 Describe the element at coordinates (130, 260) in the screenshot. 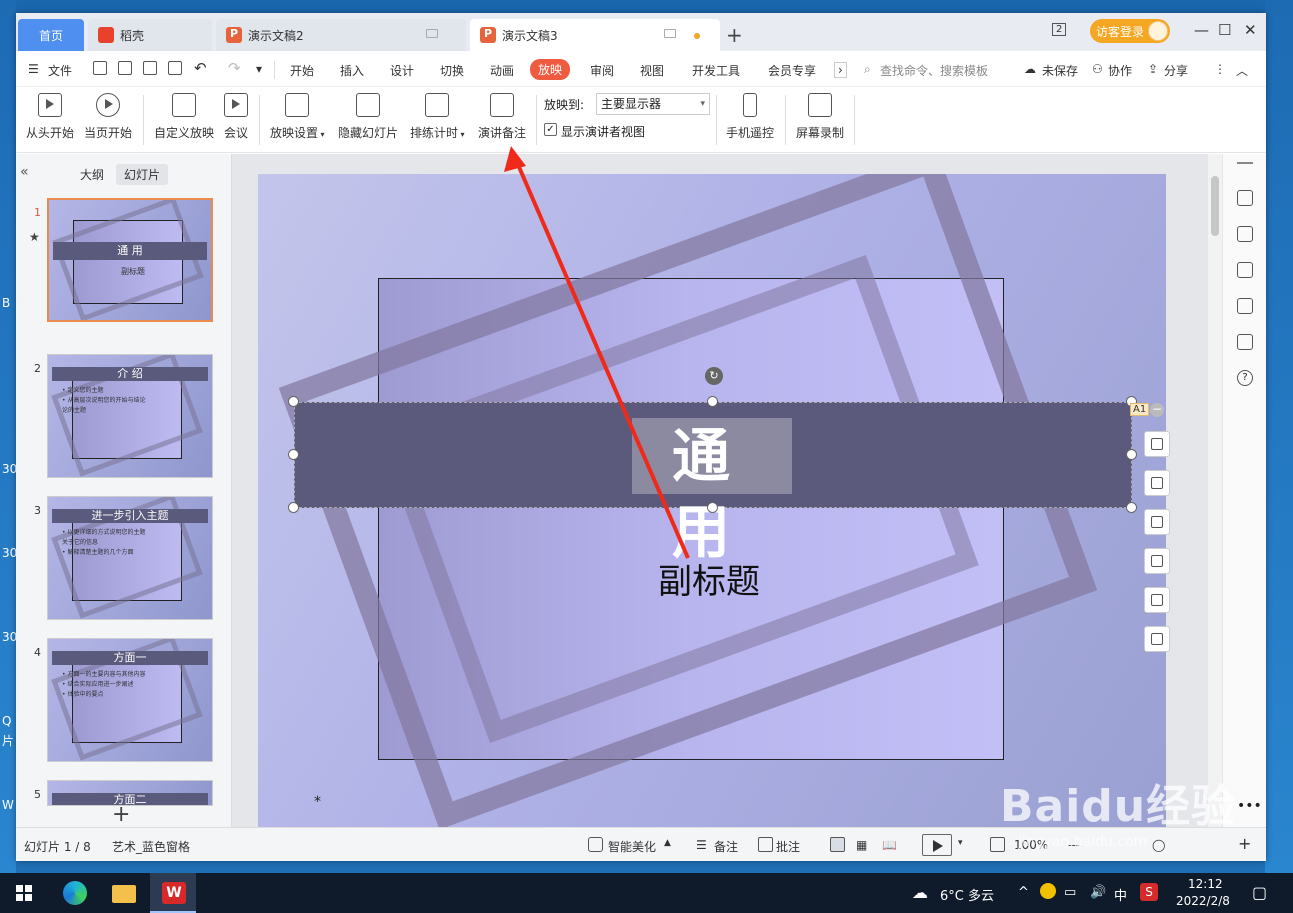

I see `slide-thumbnail-1: 通 用 副标题` at that location.